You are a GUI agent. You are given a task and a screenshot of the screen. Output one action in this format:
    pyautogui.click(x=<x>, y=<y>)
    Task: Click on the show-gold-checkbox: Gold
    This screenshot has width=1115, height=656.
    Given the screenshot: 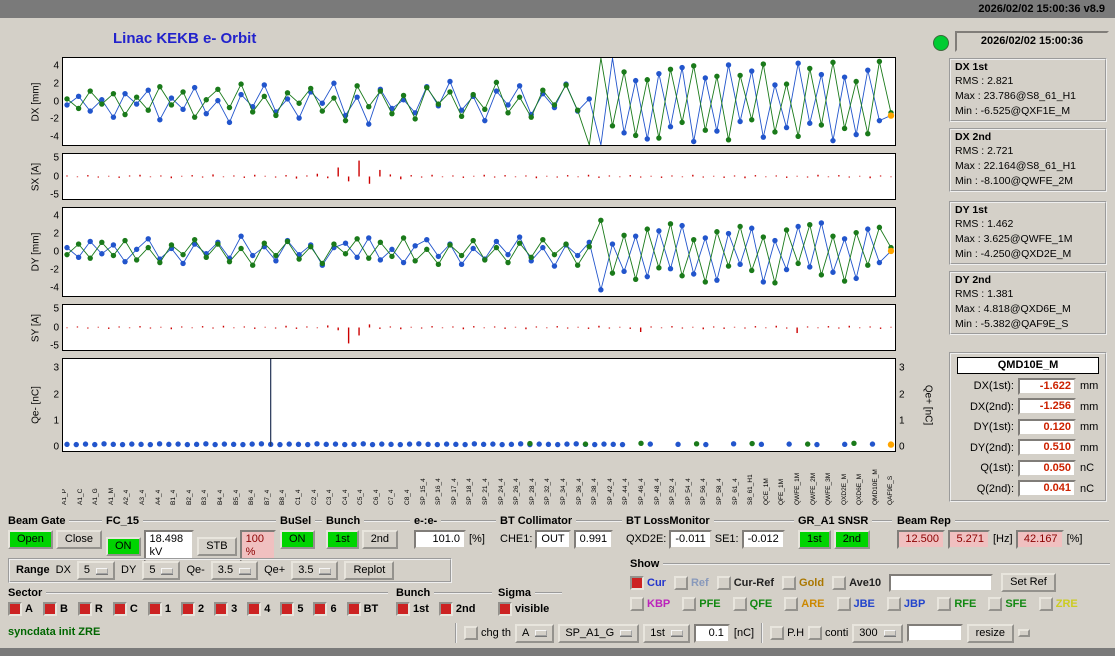 What is the action you would take?
    pyautogui.click(x=803, y=582)
    